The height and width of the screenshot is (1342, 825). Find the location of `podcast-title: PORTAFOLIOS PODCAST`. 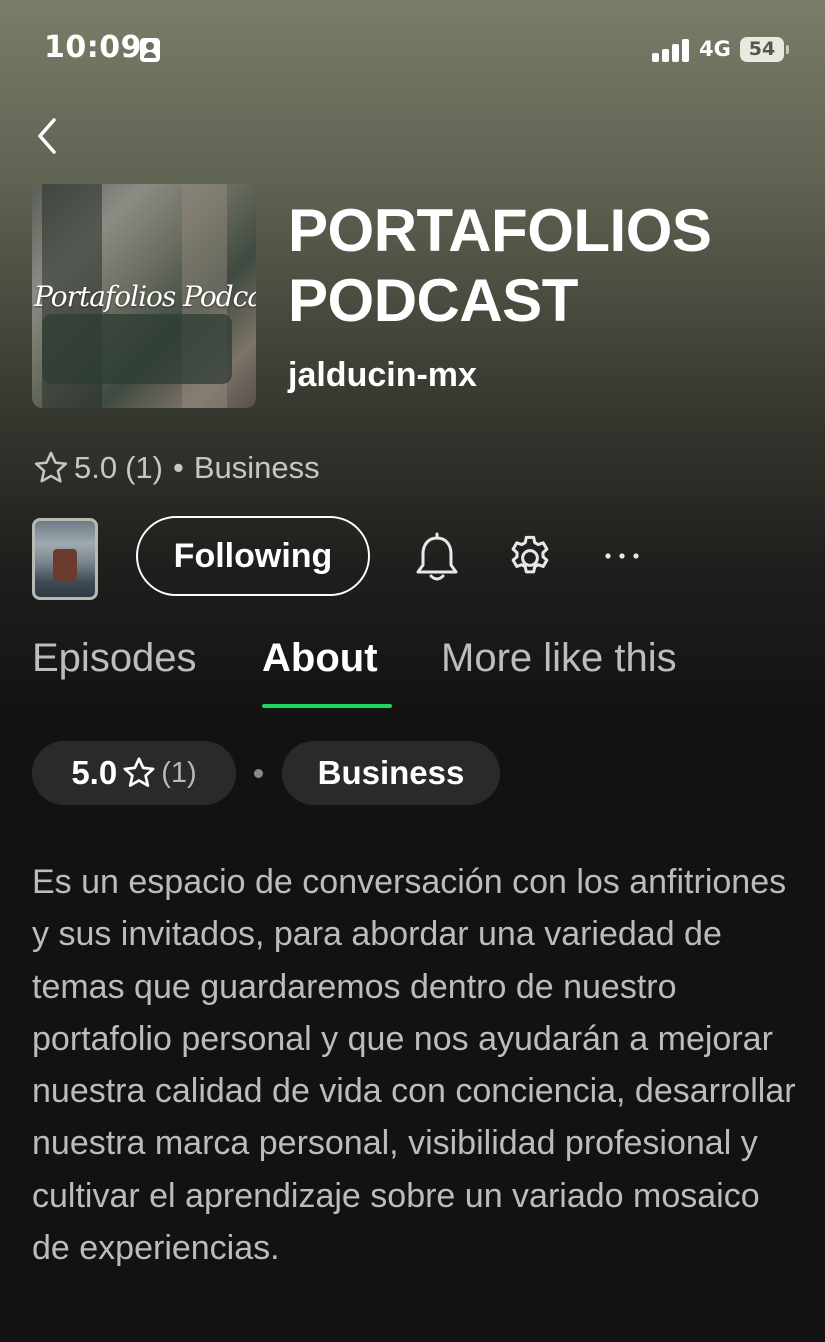

podcast-title: PORTAFOLIOS PODCAST is located at coordinates (500, 265).